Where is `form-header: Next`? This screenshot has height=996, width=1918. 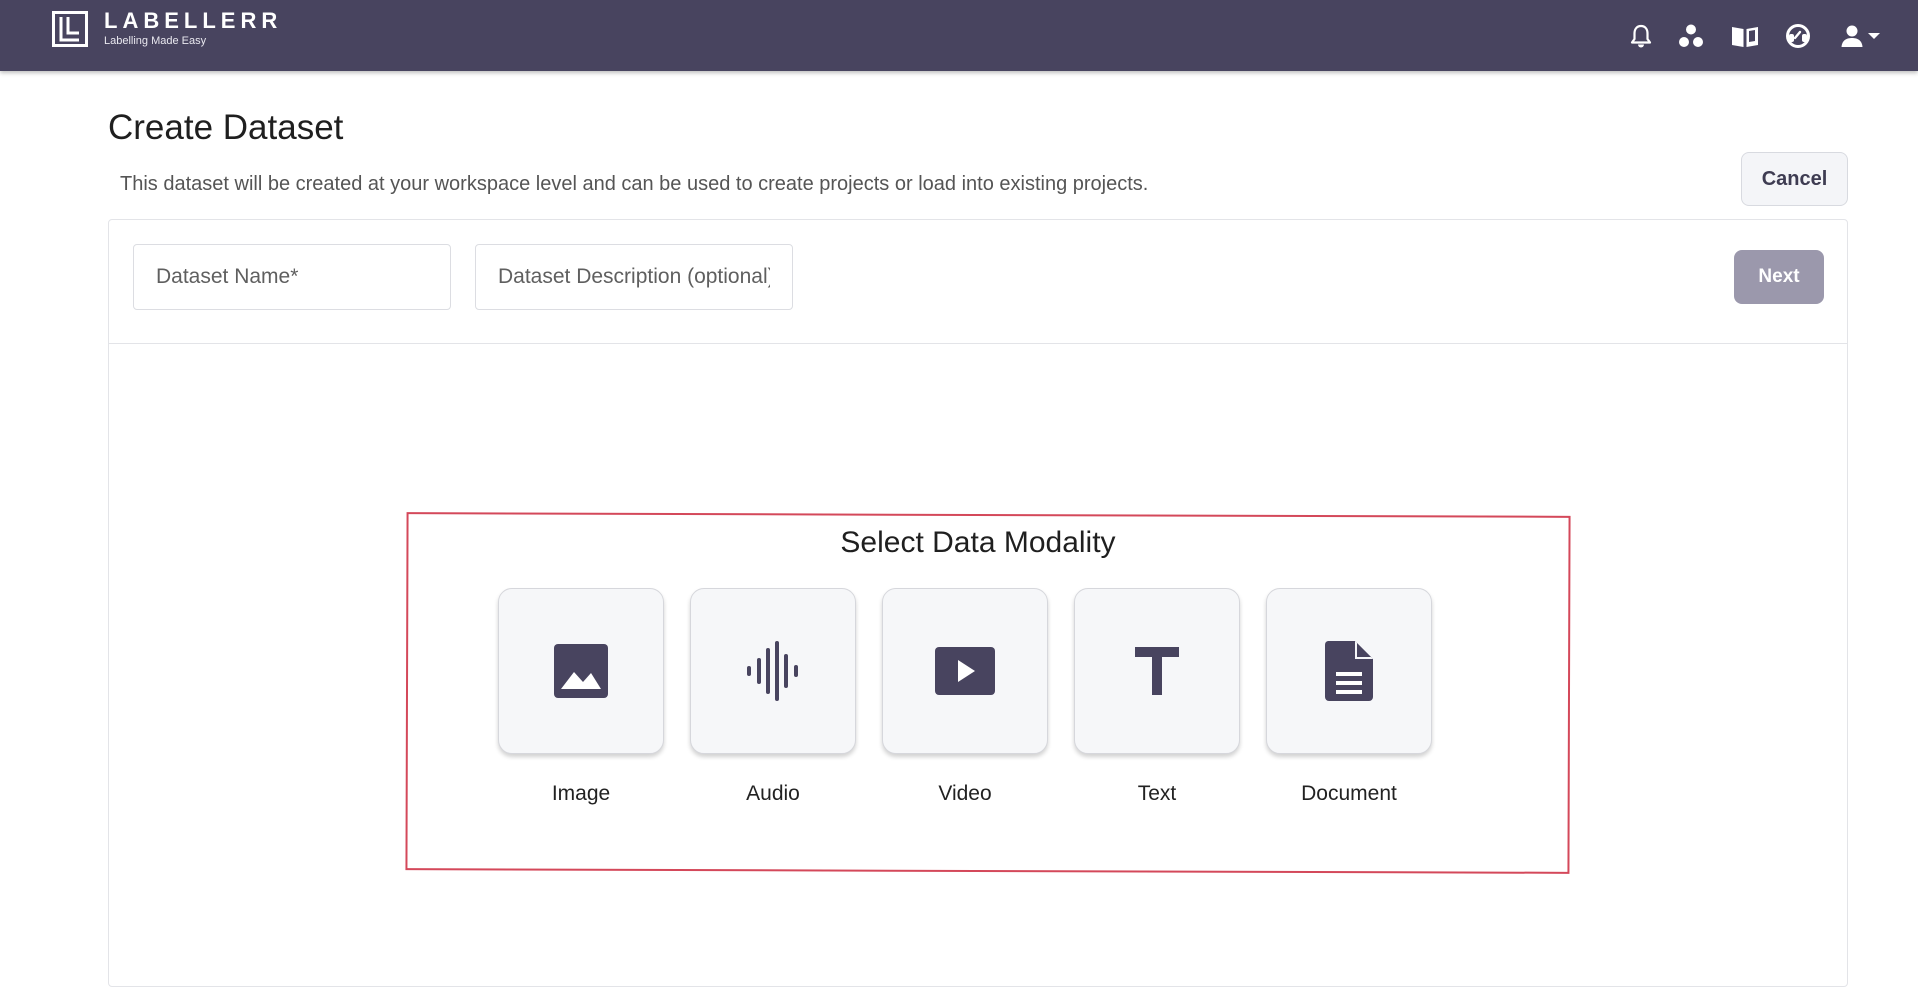 form-header: Next is located at coordinates (978, 282).